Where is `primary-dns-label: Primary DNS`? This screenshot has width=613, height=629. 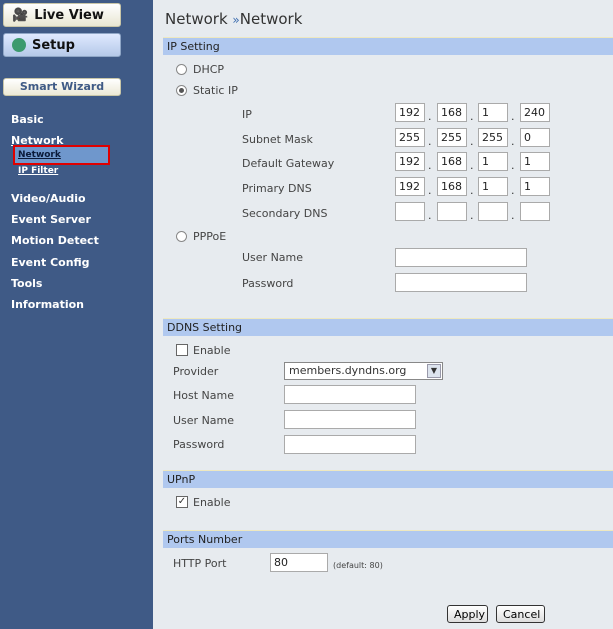
primary-dns-label: Primary DNS is located at coordinates (277, 188).